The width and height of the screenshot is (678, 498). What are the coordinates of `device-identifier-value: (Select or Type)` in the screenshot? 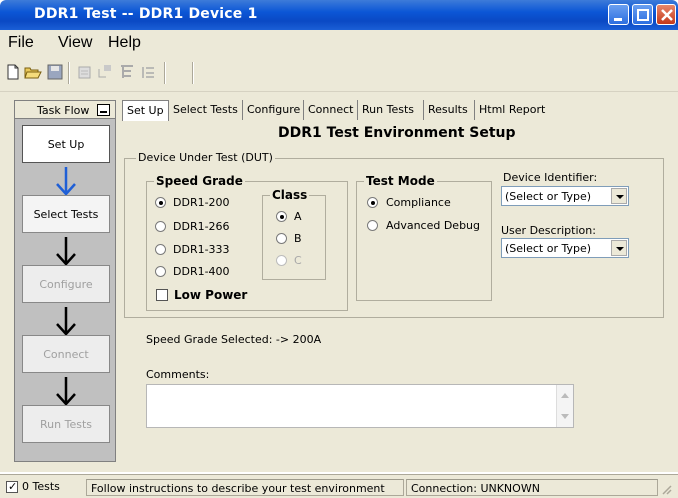 It's located at (548, 196).